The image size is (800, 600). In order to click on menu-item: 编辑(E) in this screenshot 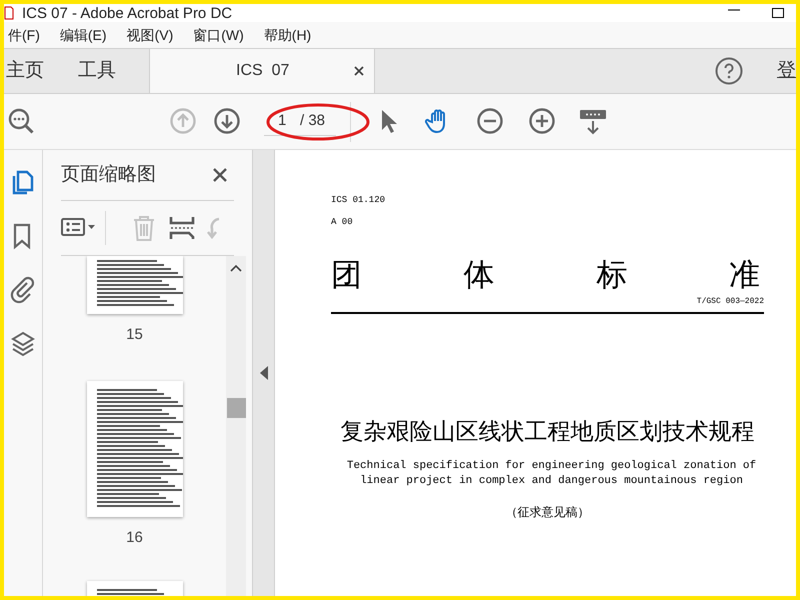, I will do `click(83, 35)`.